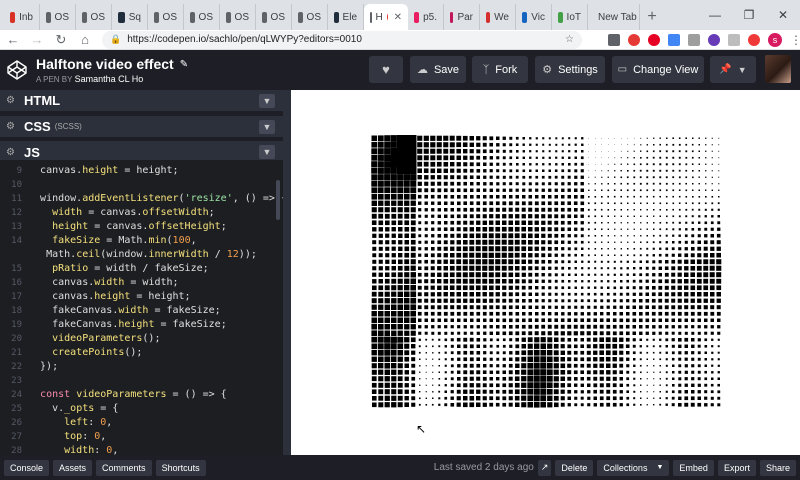 The height and width of the screenshot is (480, 800). Describe the element at coordinates (749, 15) in the screenshot. I see `restore-icon: ❐` at that location.